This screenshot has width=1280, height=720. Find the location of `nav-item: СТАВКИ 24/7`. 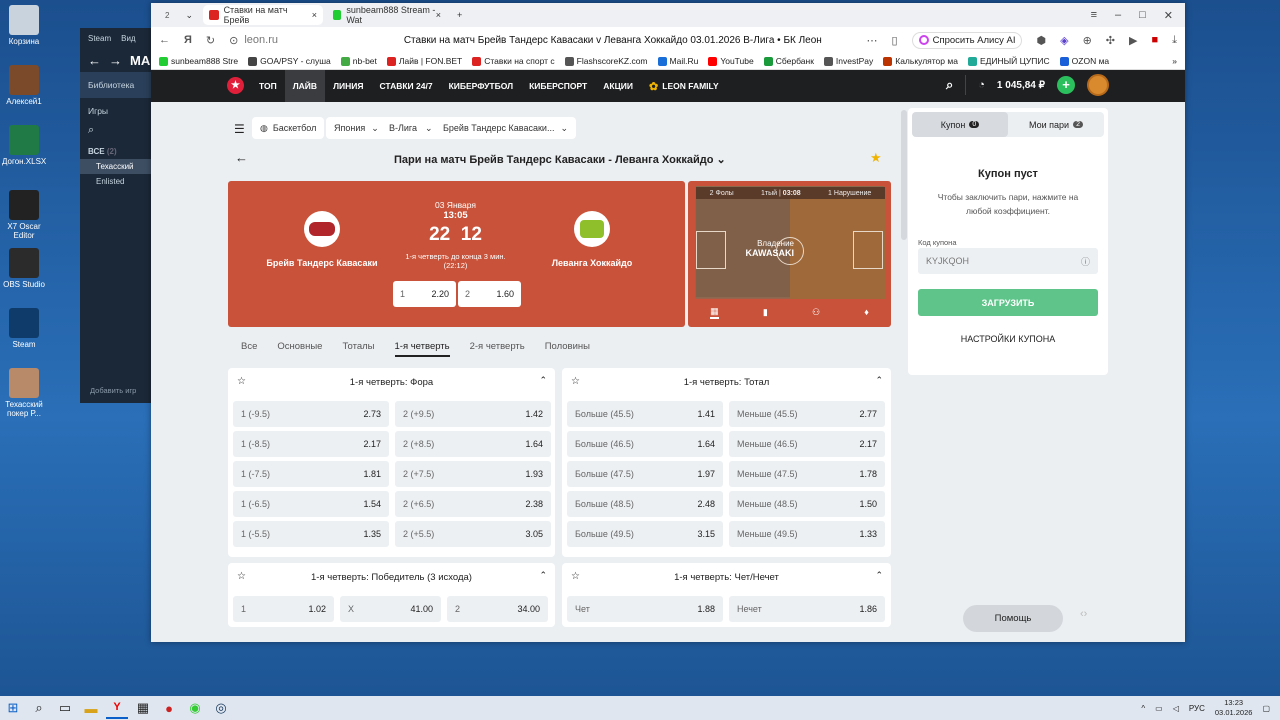

nav-item: СТАВКИ 24/7 is located at coordinates (406, 86).